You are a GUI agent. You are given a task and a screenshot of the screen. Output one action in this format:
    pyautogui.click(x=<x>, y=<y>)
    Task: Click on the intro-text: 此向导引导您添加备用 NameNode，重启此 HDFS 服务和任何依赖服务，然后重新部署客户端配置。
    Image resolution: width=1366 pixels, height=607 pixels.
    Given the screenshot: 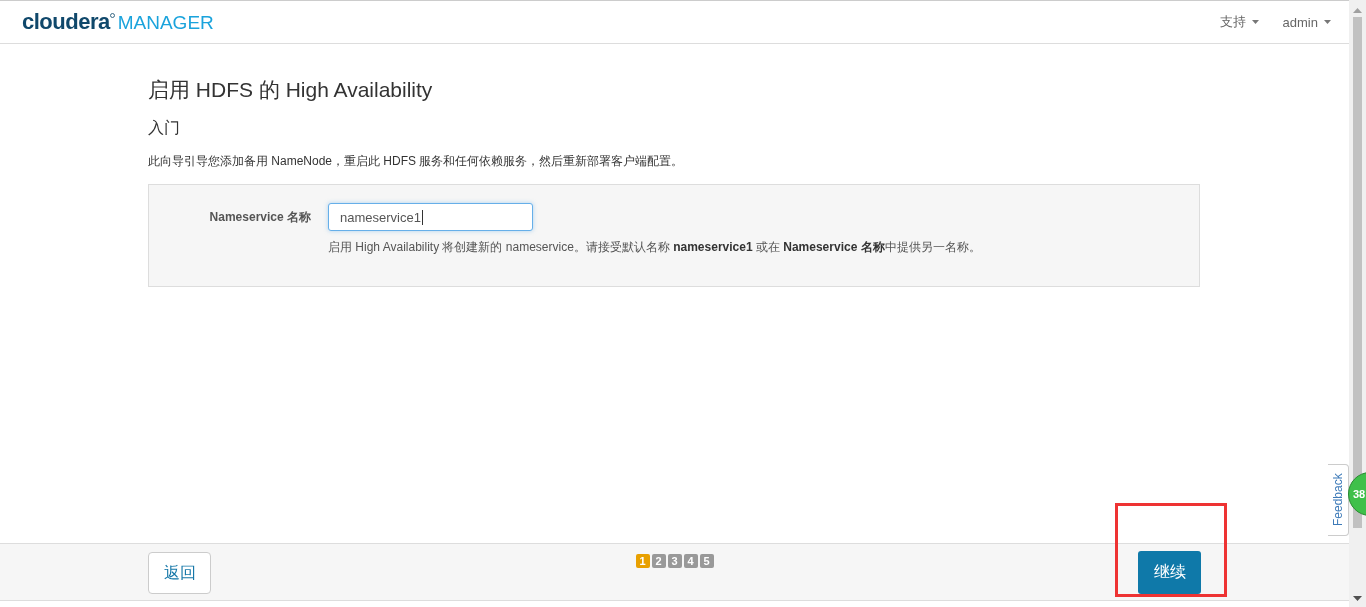 What is the action you would take?
    pyautogui.click(x=416, y=161)
    